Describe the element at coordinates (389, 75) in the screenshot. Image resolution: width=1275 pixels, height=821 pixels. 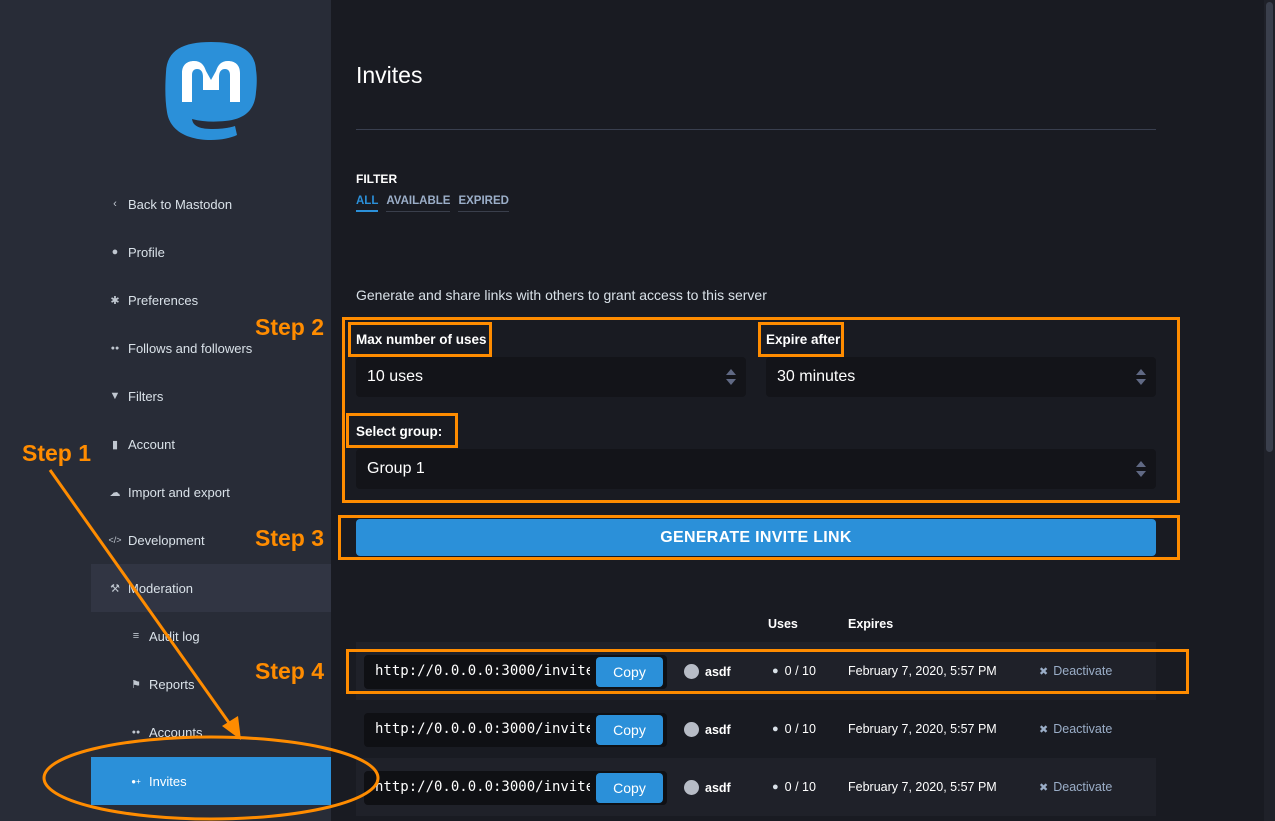
I see `page-title: Invites` at that location.